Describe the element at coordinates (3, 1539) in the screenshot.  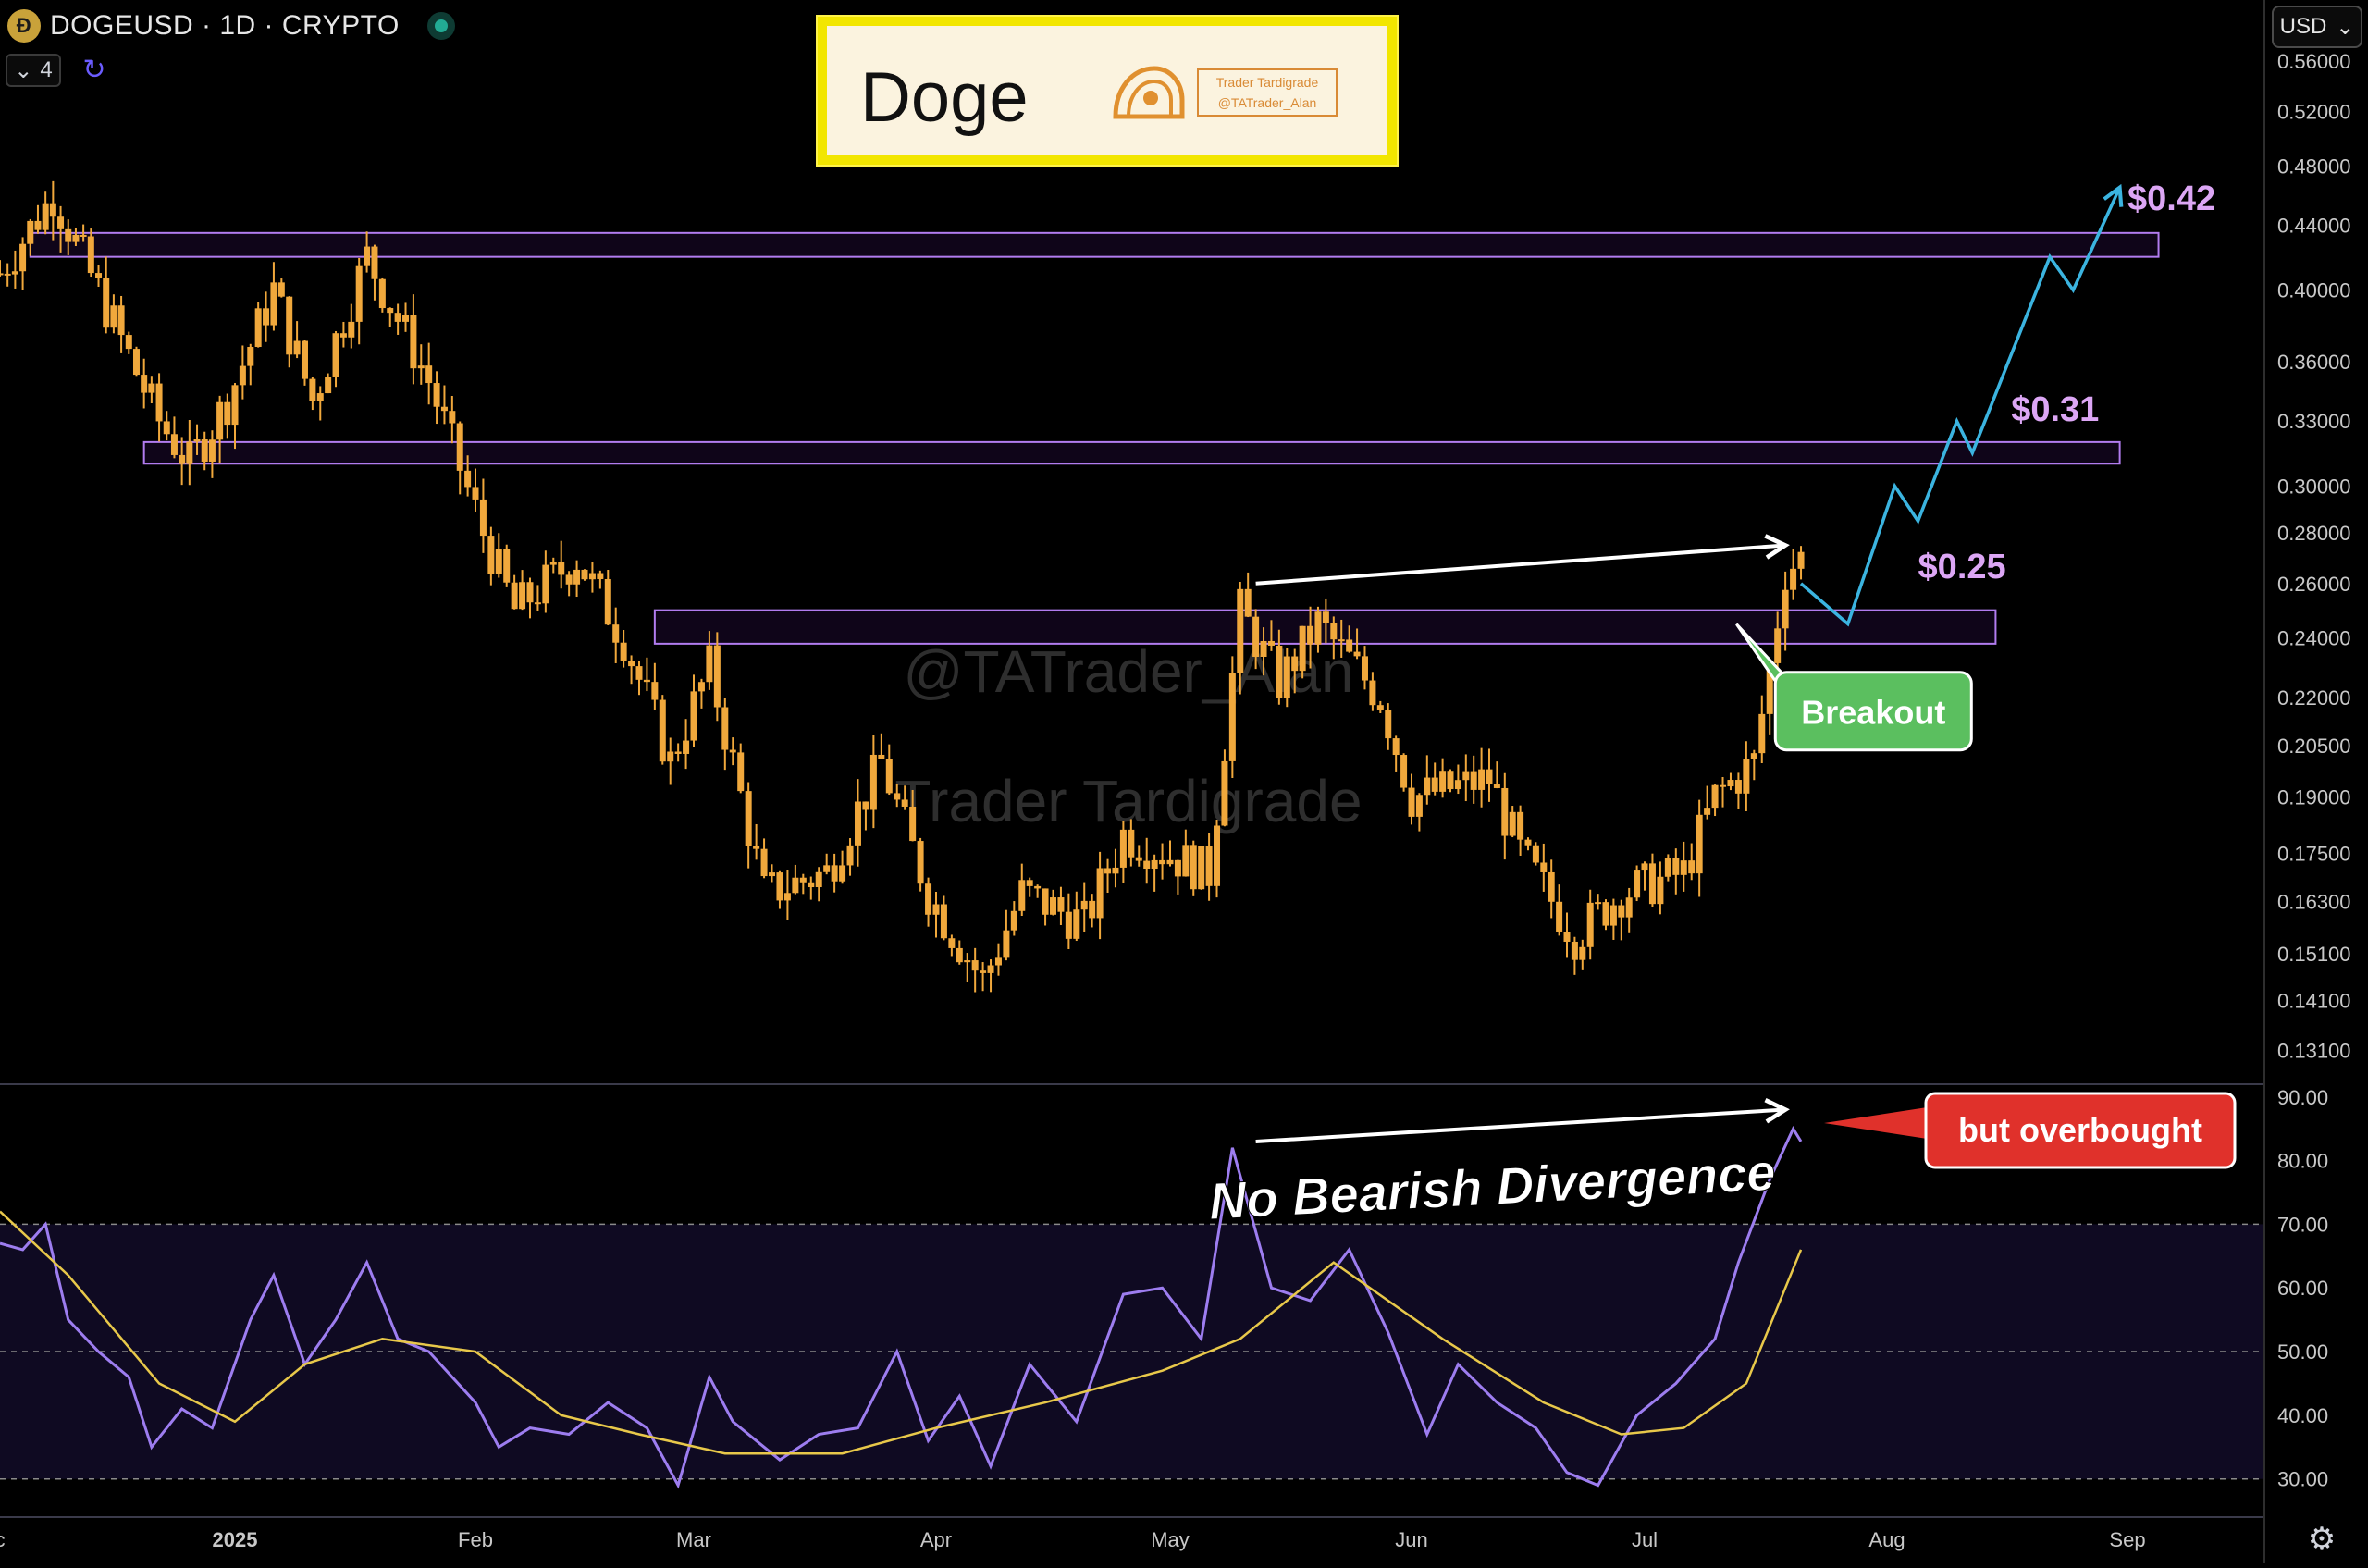
I see `x-tick-label: c` at that location.